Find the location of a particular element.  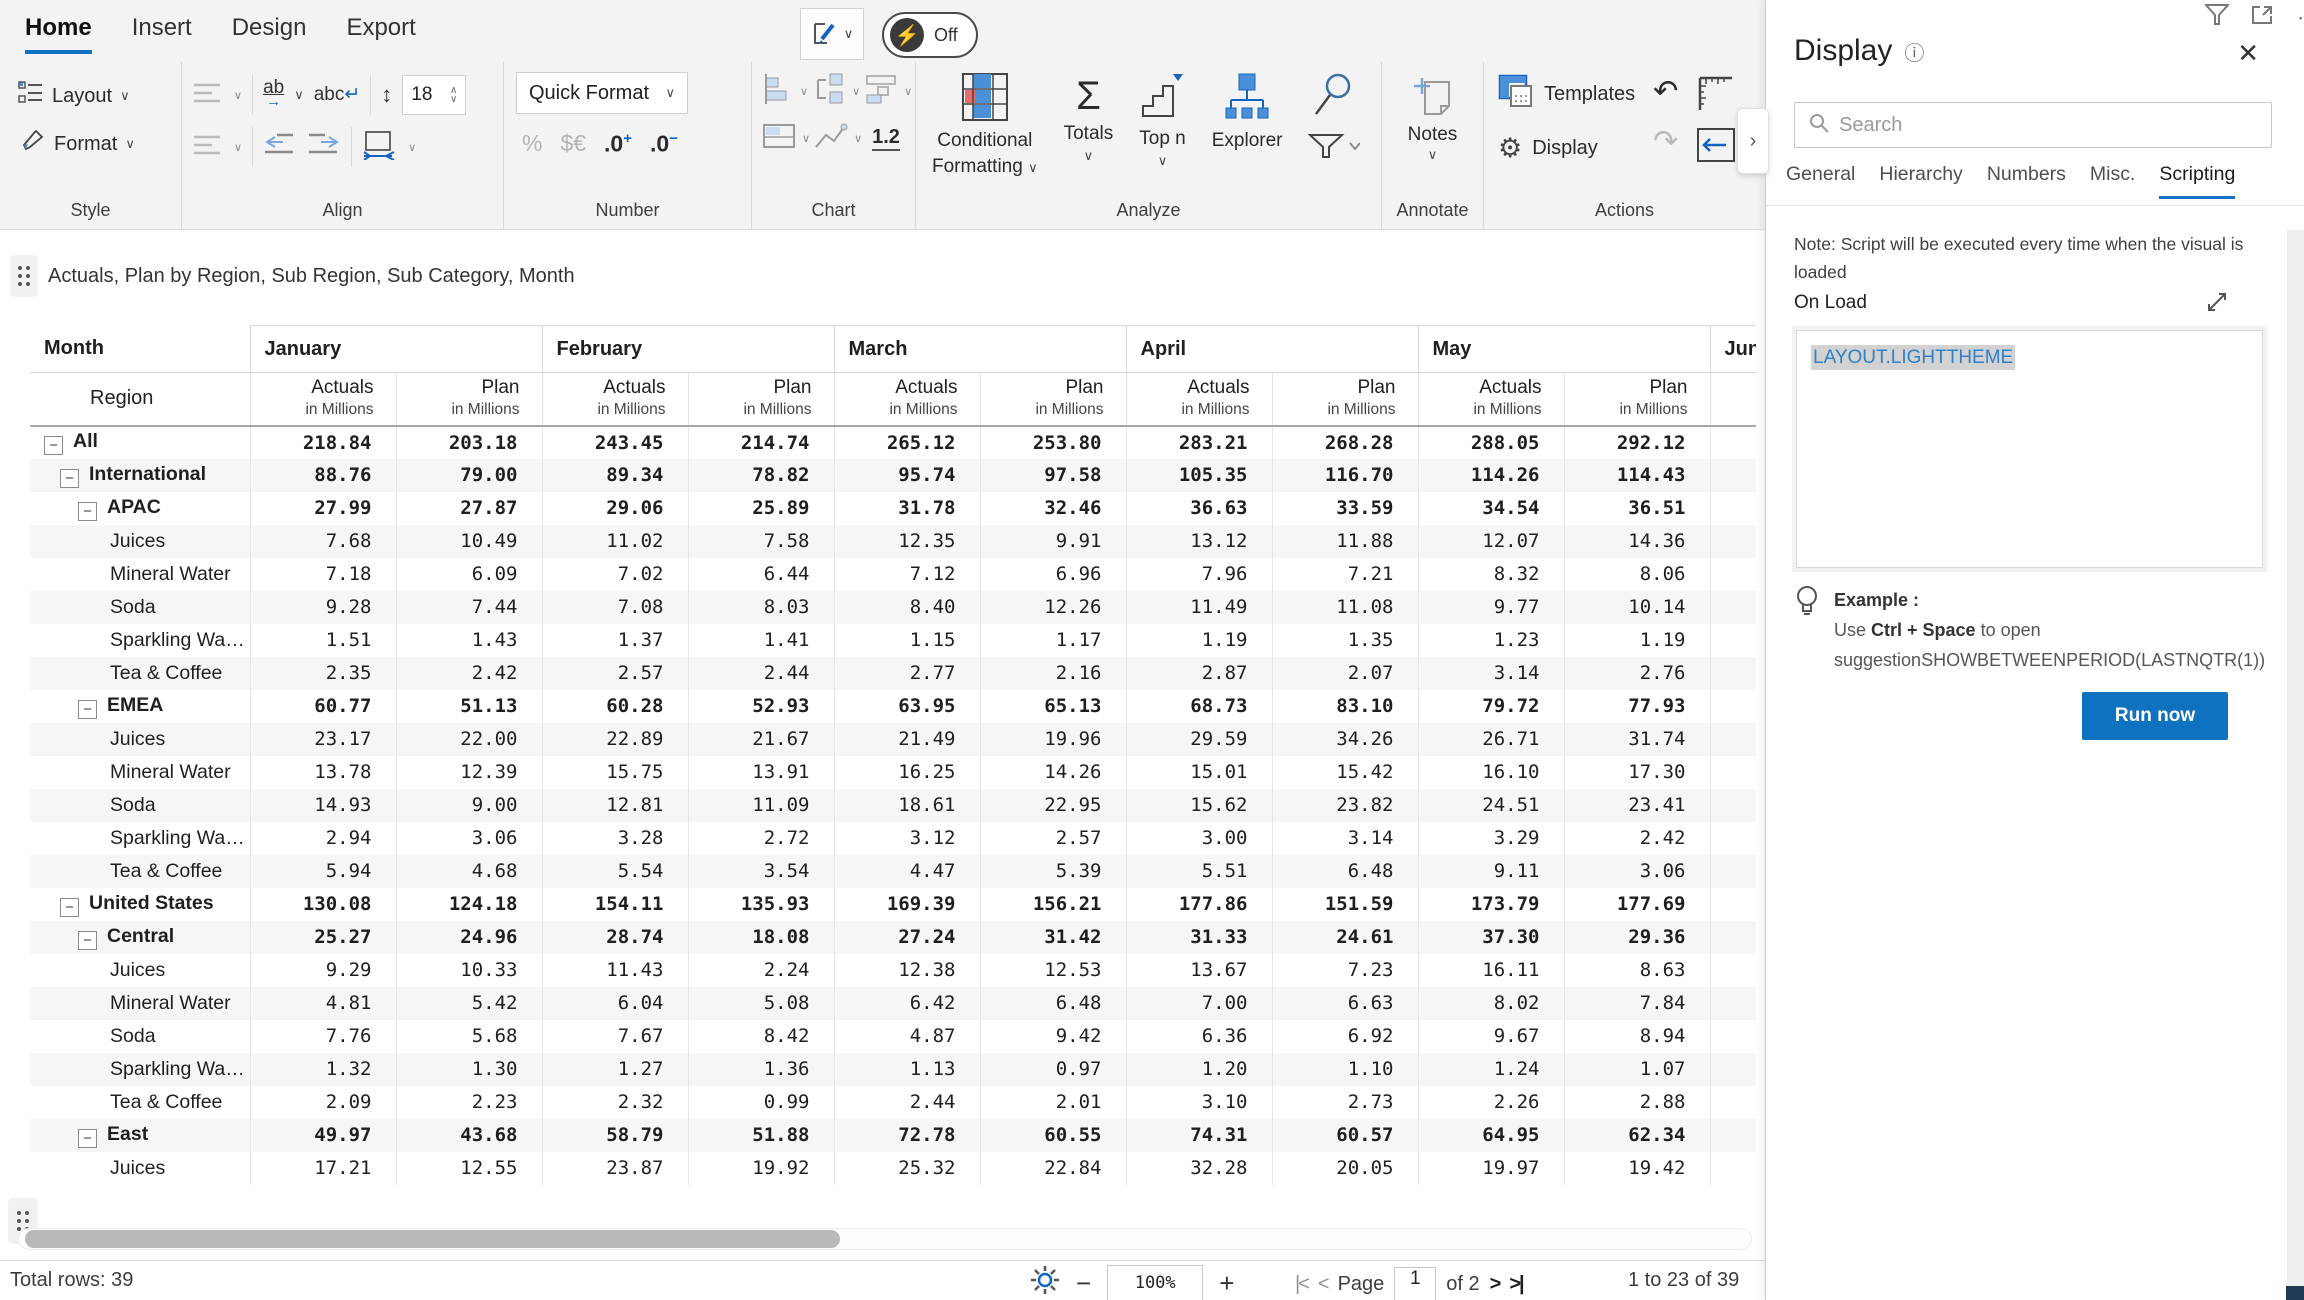

table-cell: 4.87 is located at coordinates (906, 1036).